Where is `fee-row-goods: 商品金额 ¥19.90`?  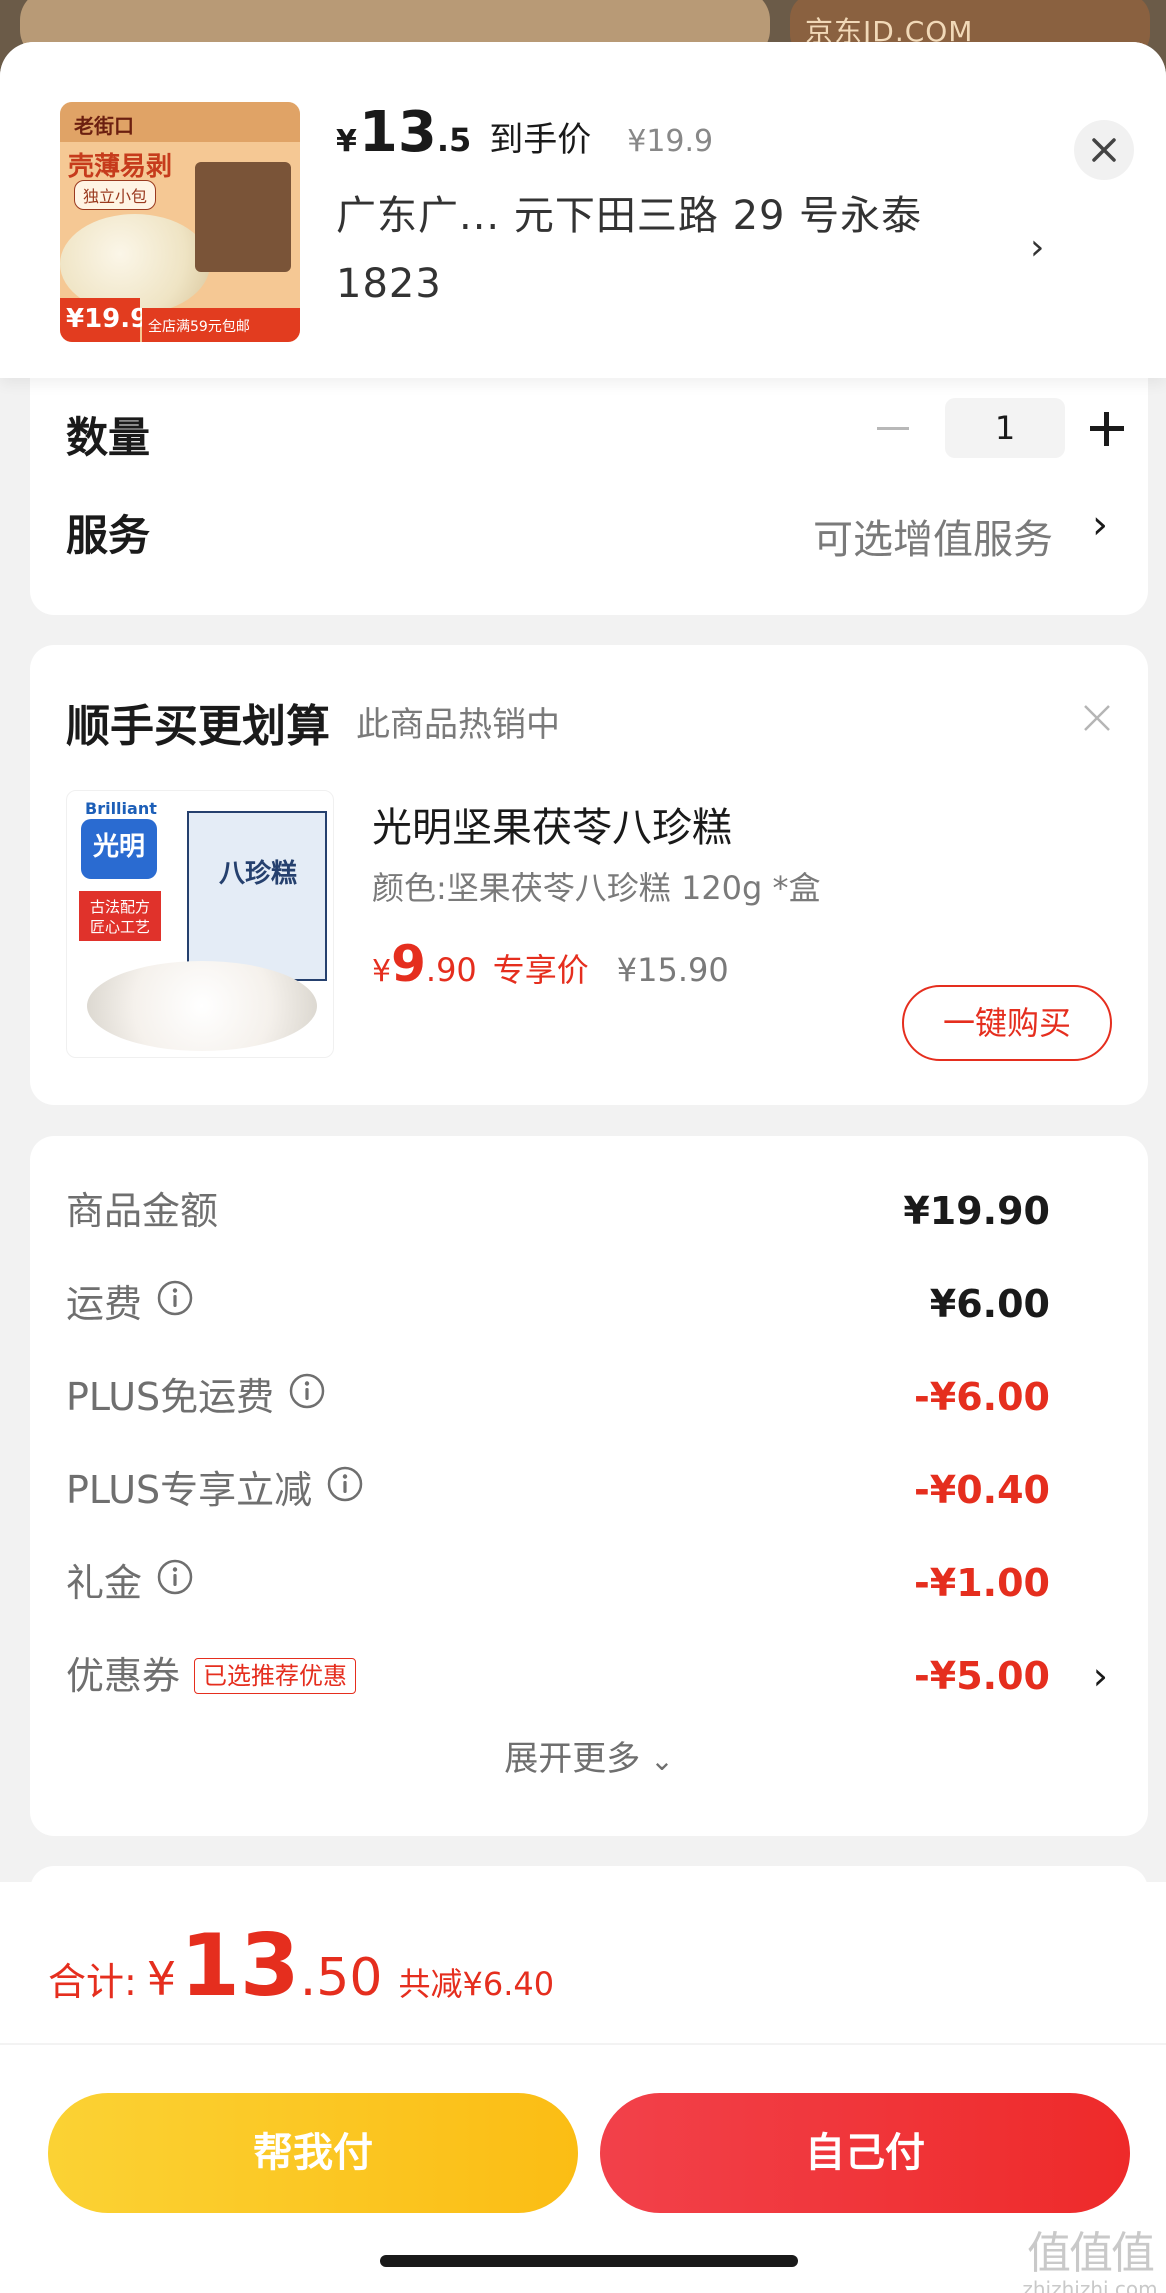
fee-row-goods: 商品金额 ¥19.90 is located at coordinates (589, 1211).